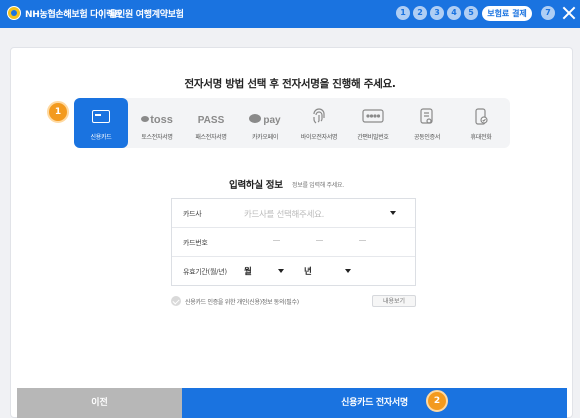  I want to click on view-terms-button: 내용보기, so click(394, 301).